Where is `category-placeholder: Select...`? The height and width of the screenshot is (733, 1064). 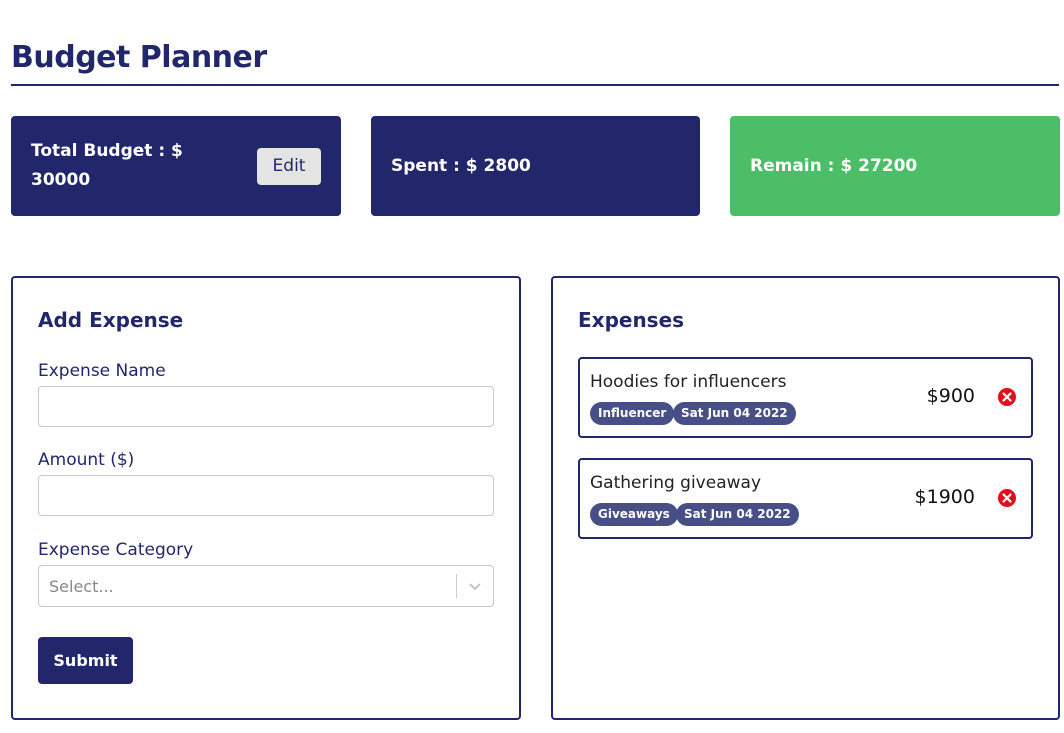 category-placeholder: Select... is located at coordinates (81, 586).